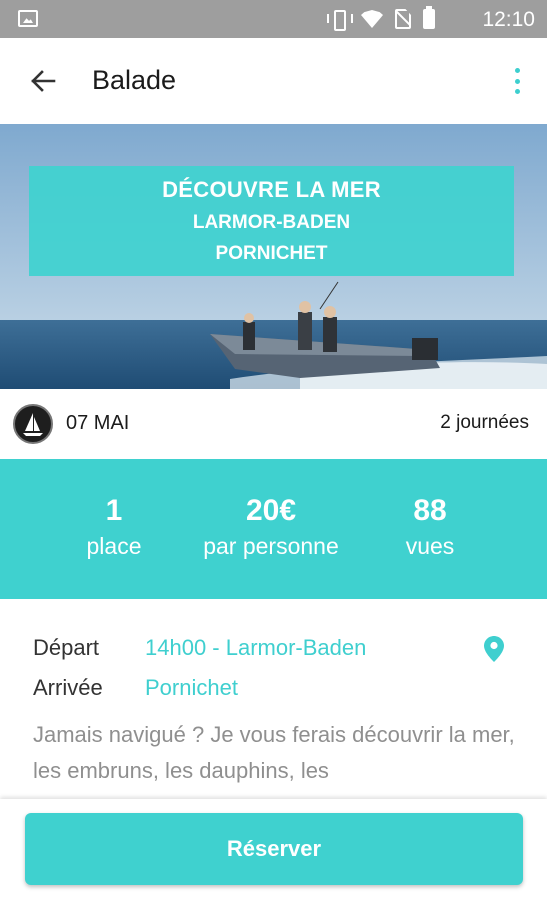 Image resolution: width=547 pixels, height=900 pixels. I want to click on hero-to: PORNICHET, so click(271, 253).